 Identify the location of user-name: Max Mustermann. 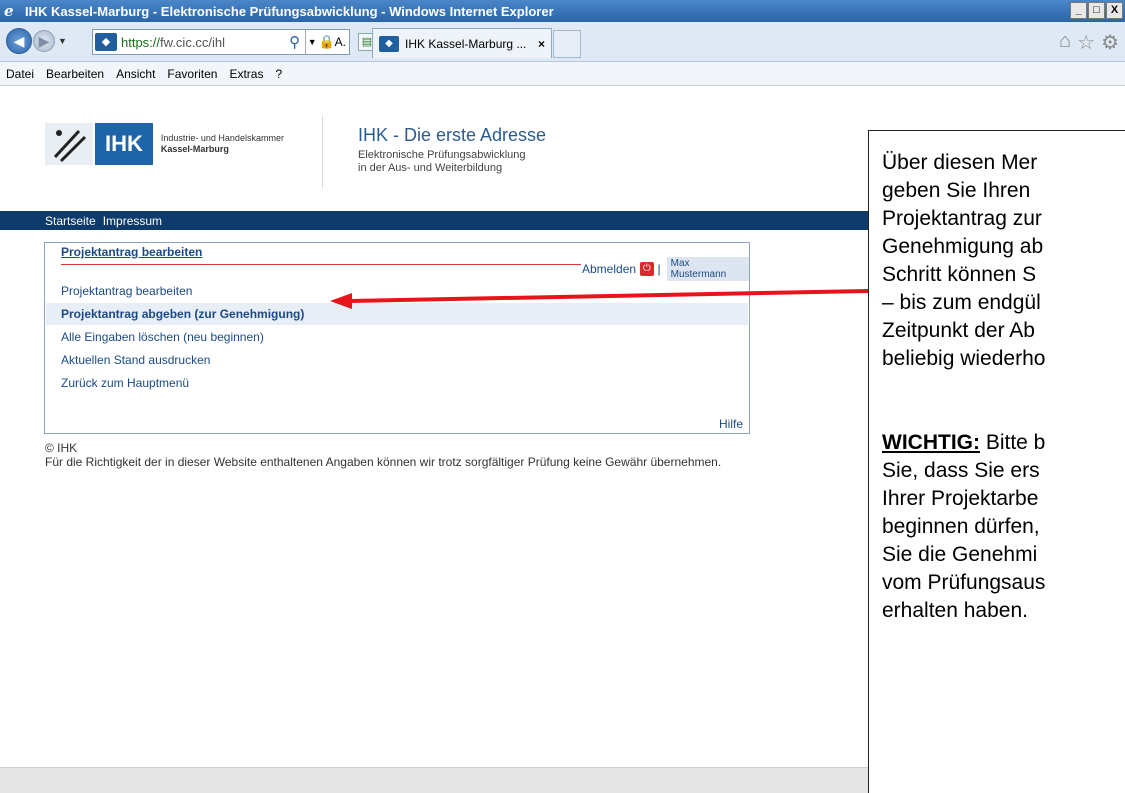
(707, 269).